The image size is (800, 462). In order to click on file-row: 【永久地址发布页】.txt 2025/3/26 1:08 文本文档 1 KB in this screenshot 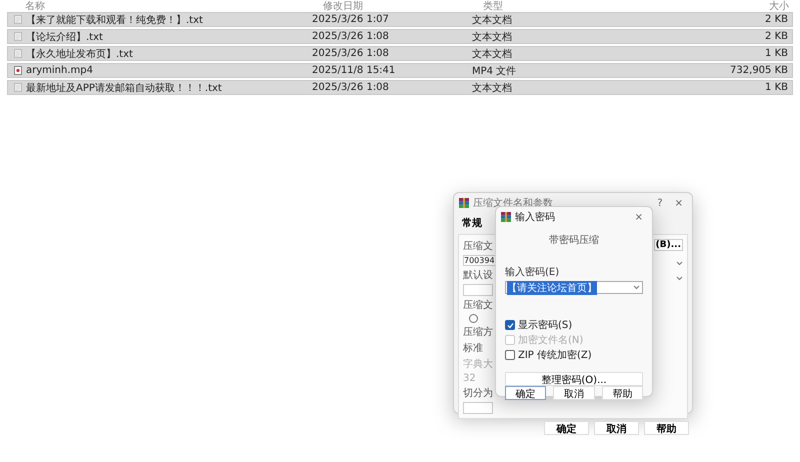, I will do `click(400, 53)`.